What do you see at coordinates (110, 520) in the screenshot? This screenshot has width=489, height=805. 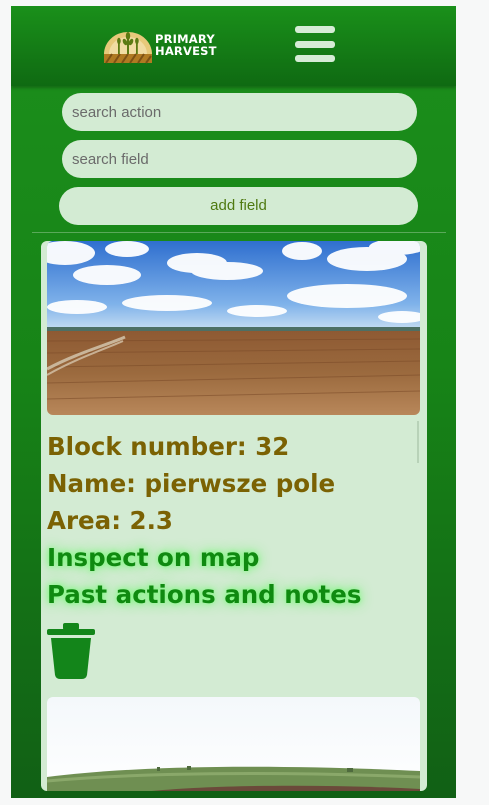 I see `field-area: Area: 2.3` at bounding box center [110, 520].